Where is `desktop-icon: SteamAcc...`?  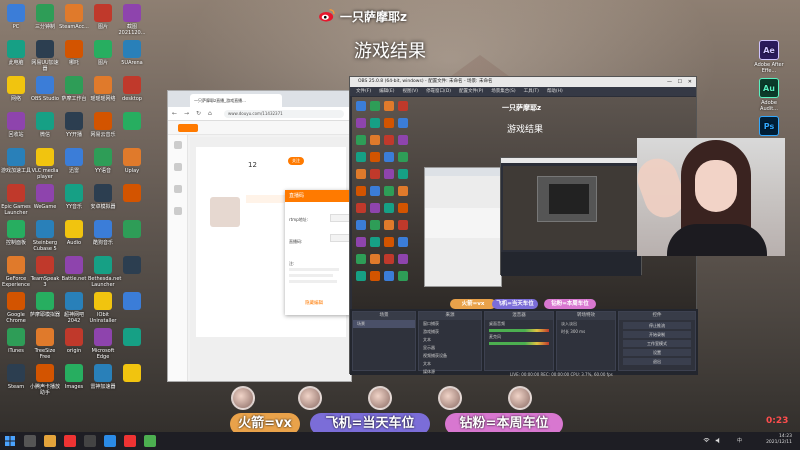 desktop-icon: SteamAcc... is located at coordinates (74, 17).